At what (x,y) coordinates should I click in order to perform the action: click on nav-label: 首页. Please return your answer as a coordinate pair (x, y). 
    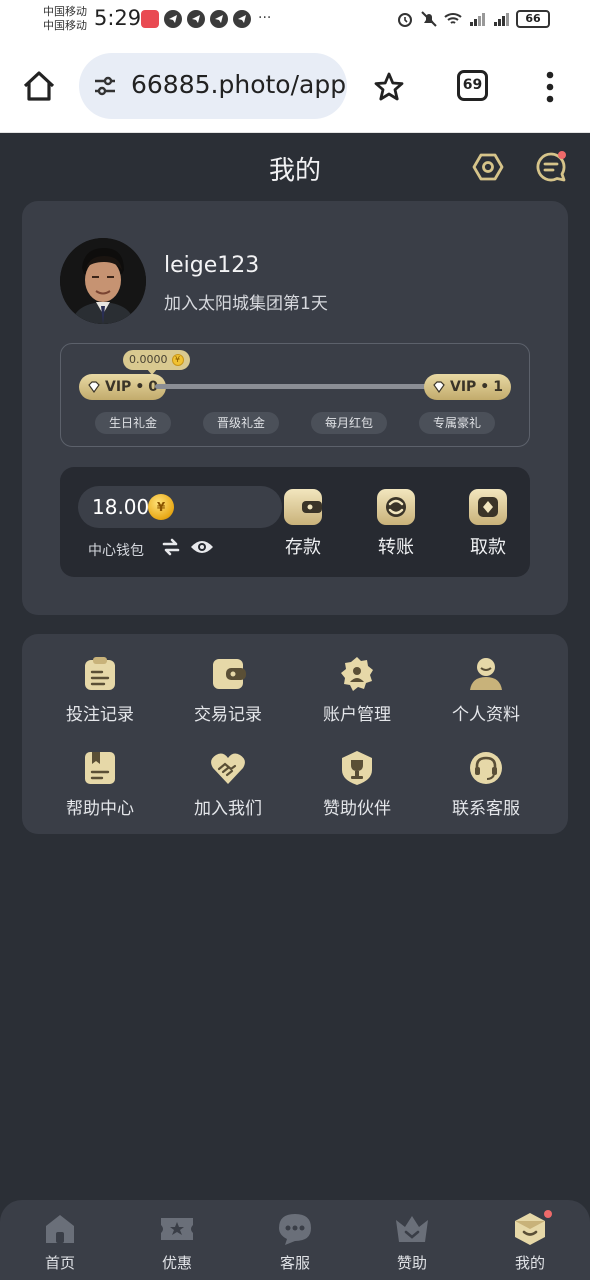
    Looking at the image, I should click on (59, 1263).